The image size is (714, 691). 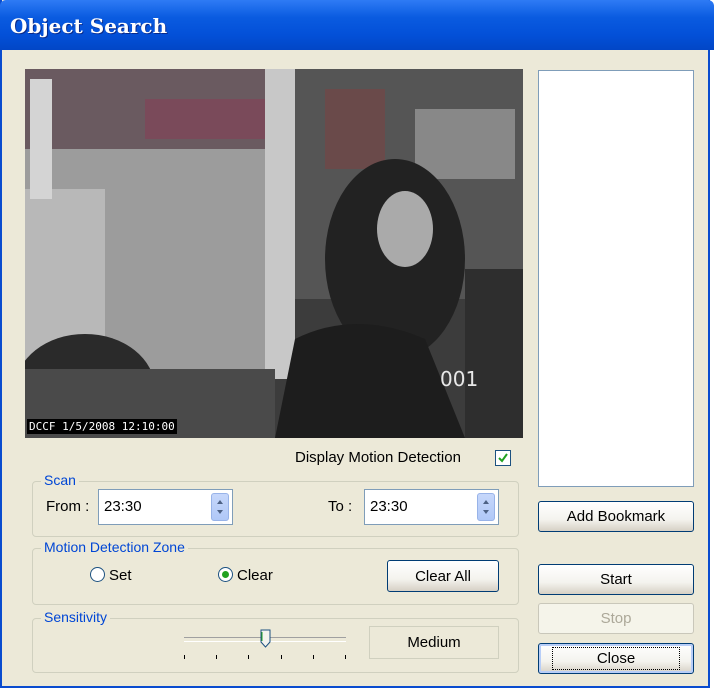 What do you see at coordinates (60, 480) in the screenshot?
I see `scan-group-label: Scan` at bounding box center [60, 480].